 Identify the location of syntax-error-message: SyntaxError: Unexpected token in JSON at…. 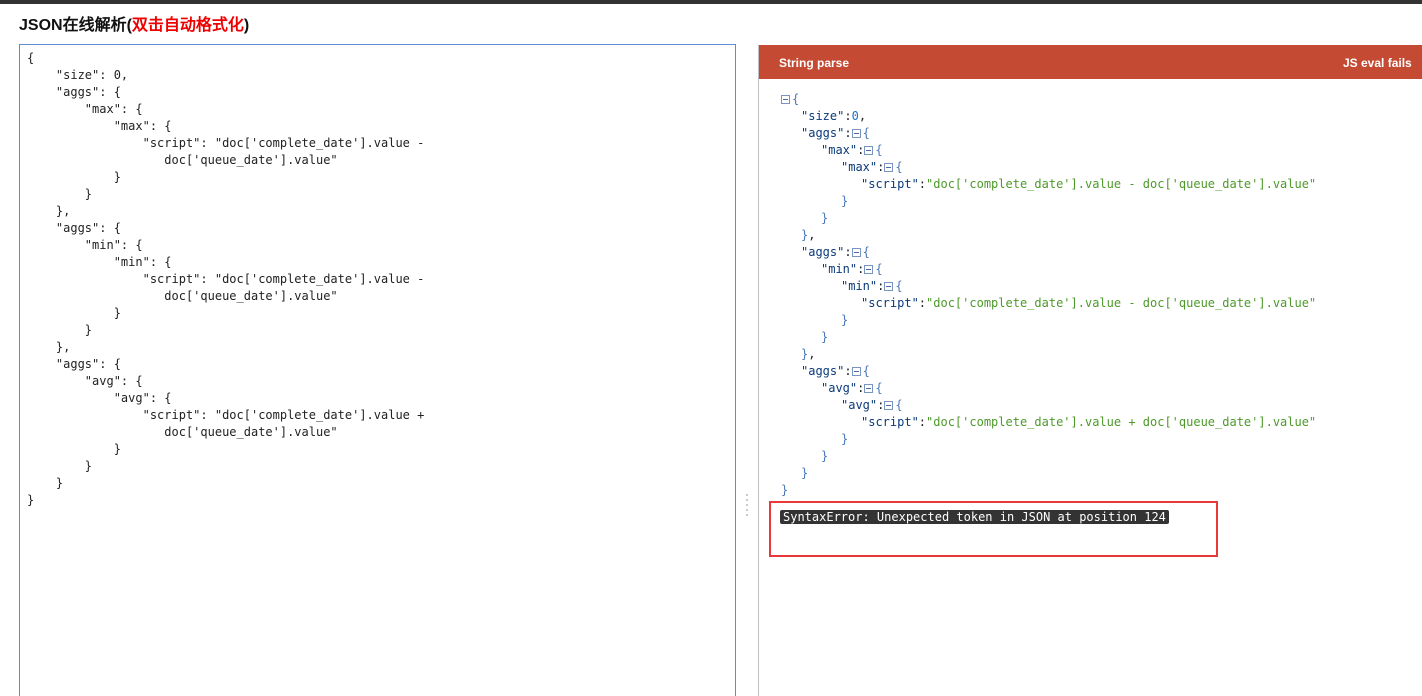
(974, 517).